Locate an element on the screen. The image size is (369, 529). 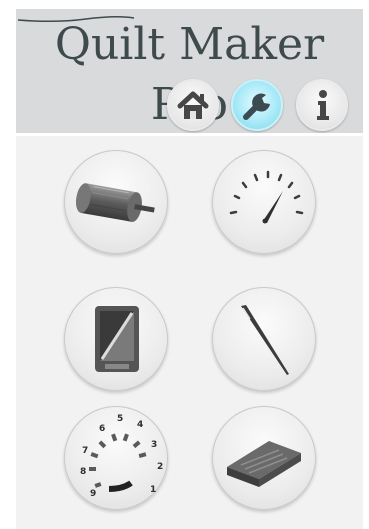
tension-button: 1 2 3 4 5 6 7 8 9 is located at coordinates (116, 458).